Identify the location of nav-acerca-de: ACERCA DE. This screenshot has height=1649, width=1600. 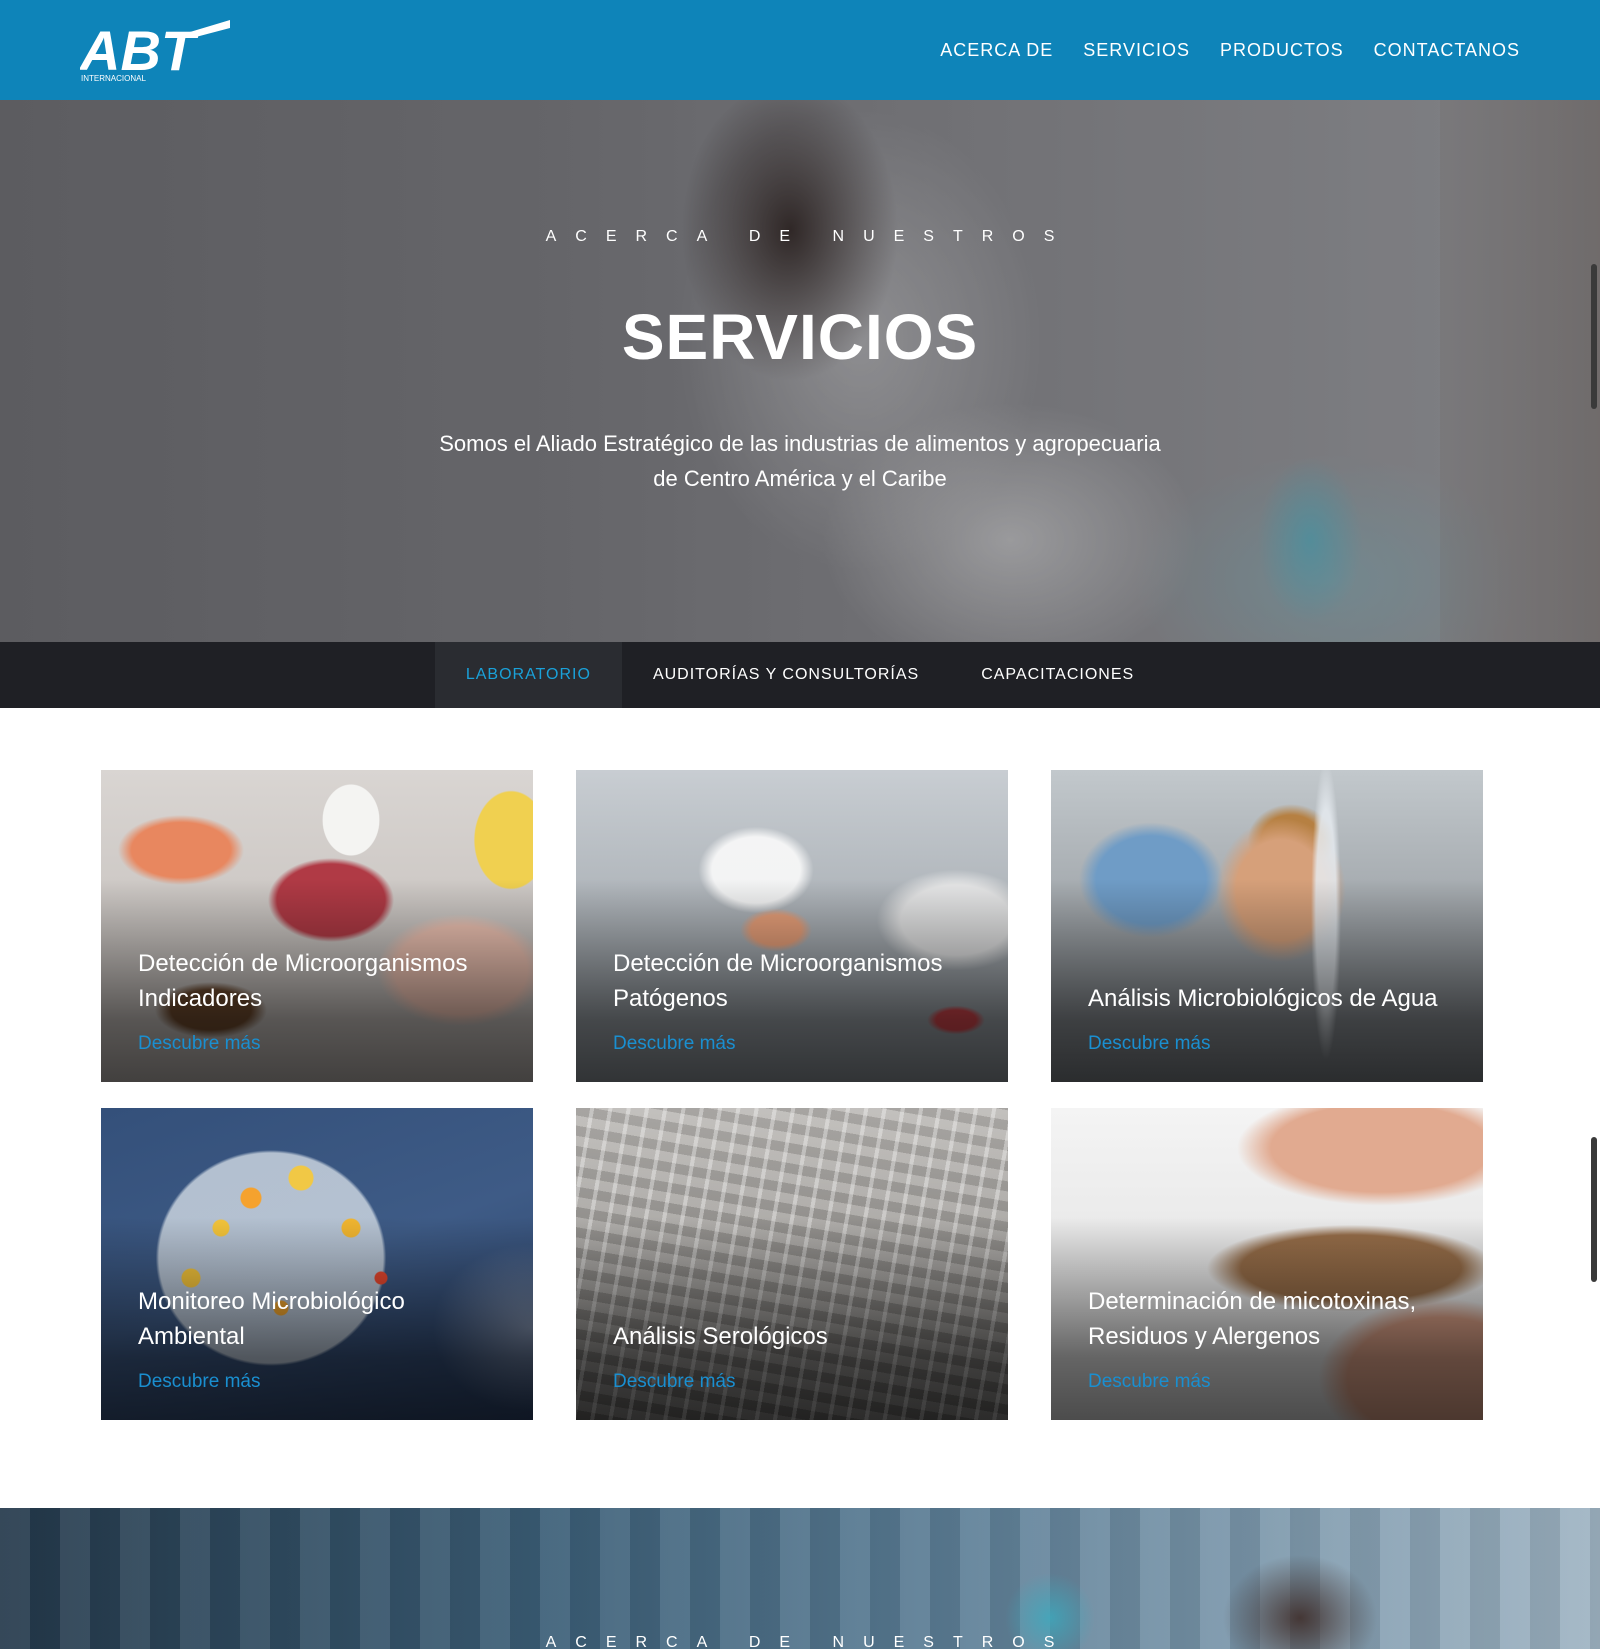
(996, 50).